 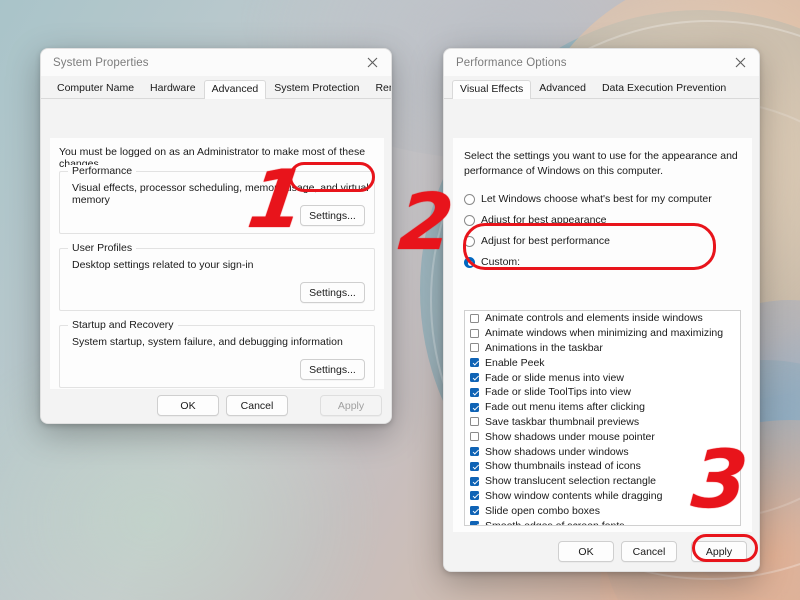 What do you see at coordinates (602, 436) in the screenshot?
I see `effect-row: Show shadows under mouse pointer` at bounding box center [602, 436].